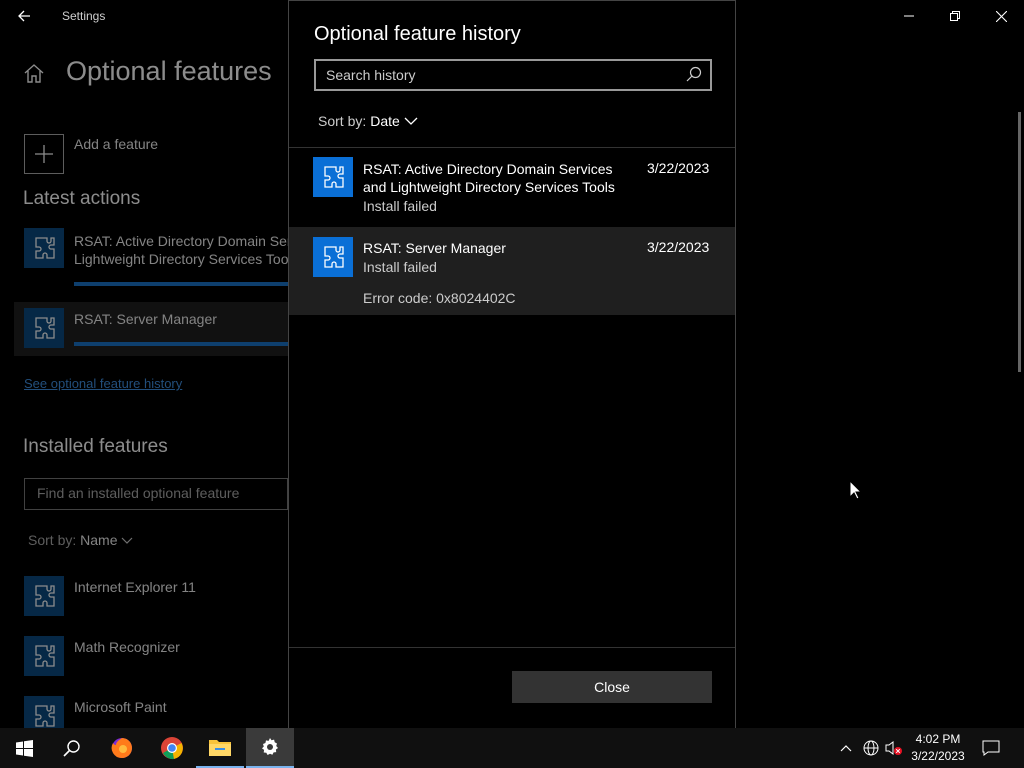  Describe the element at coordinates (116, 144) in the screenshot. I see `add-feature-label: Add a feature` at that location.